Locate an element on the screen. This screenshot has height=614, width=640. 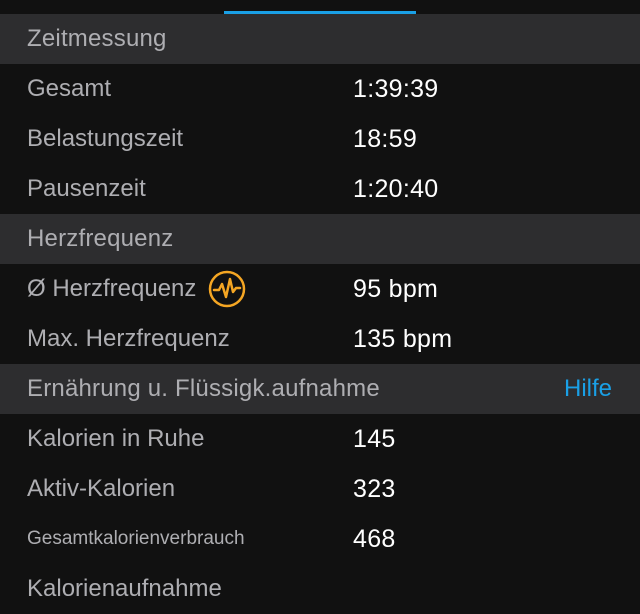
row-value: 145 is located at coordinates (374, 438).